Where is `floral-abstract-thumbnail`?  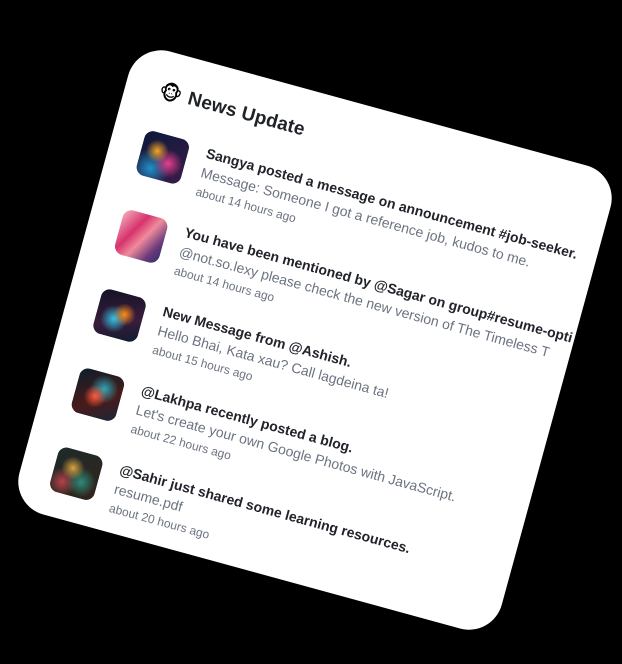
floral-abstract-thumbnail is located at coordinates (76, 473).